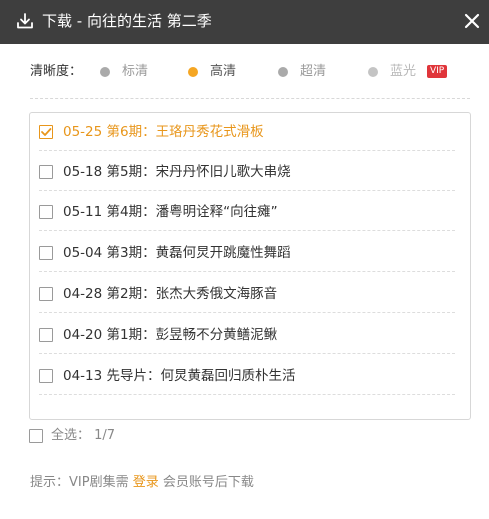 The image size is (489, 519). I want to click on episode-row: 05-04 第3期：黄磊何炅开跳魔性舞蹈, so click(247, 254).